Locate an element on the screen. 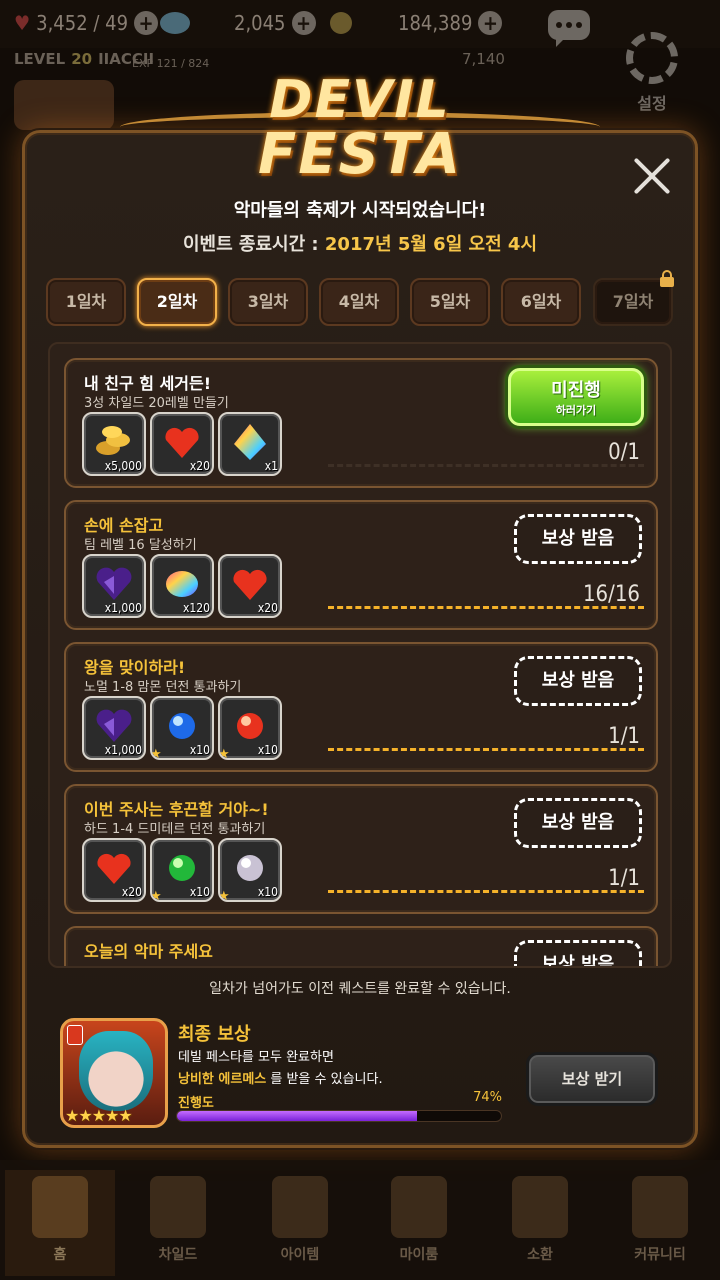  red-orb-icon: x10 ★ is located at coordinates (250, 728).